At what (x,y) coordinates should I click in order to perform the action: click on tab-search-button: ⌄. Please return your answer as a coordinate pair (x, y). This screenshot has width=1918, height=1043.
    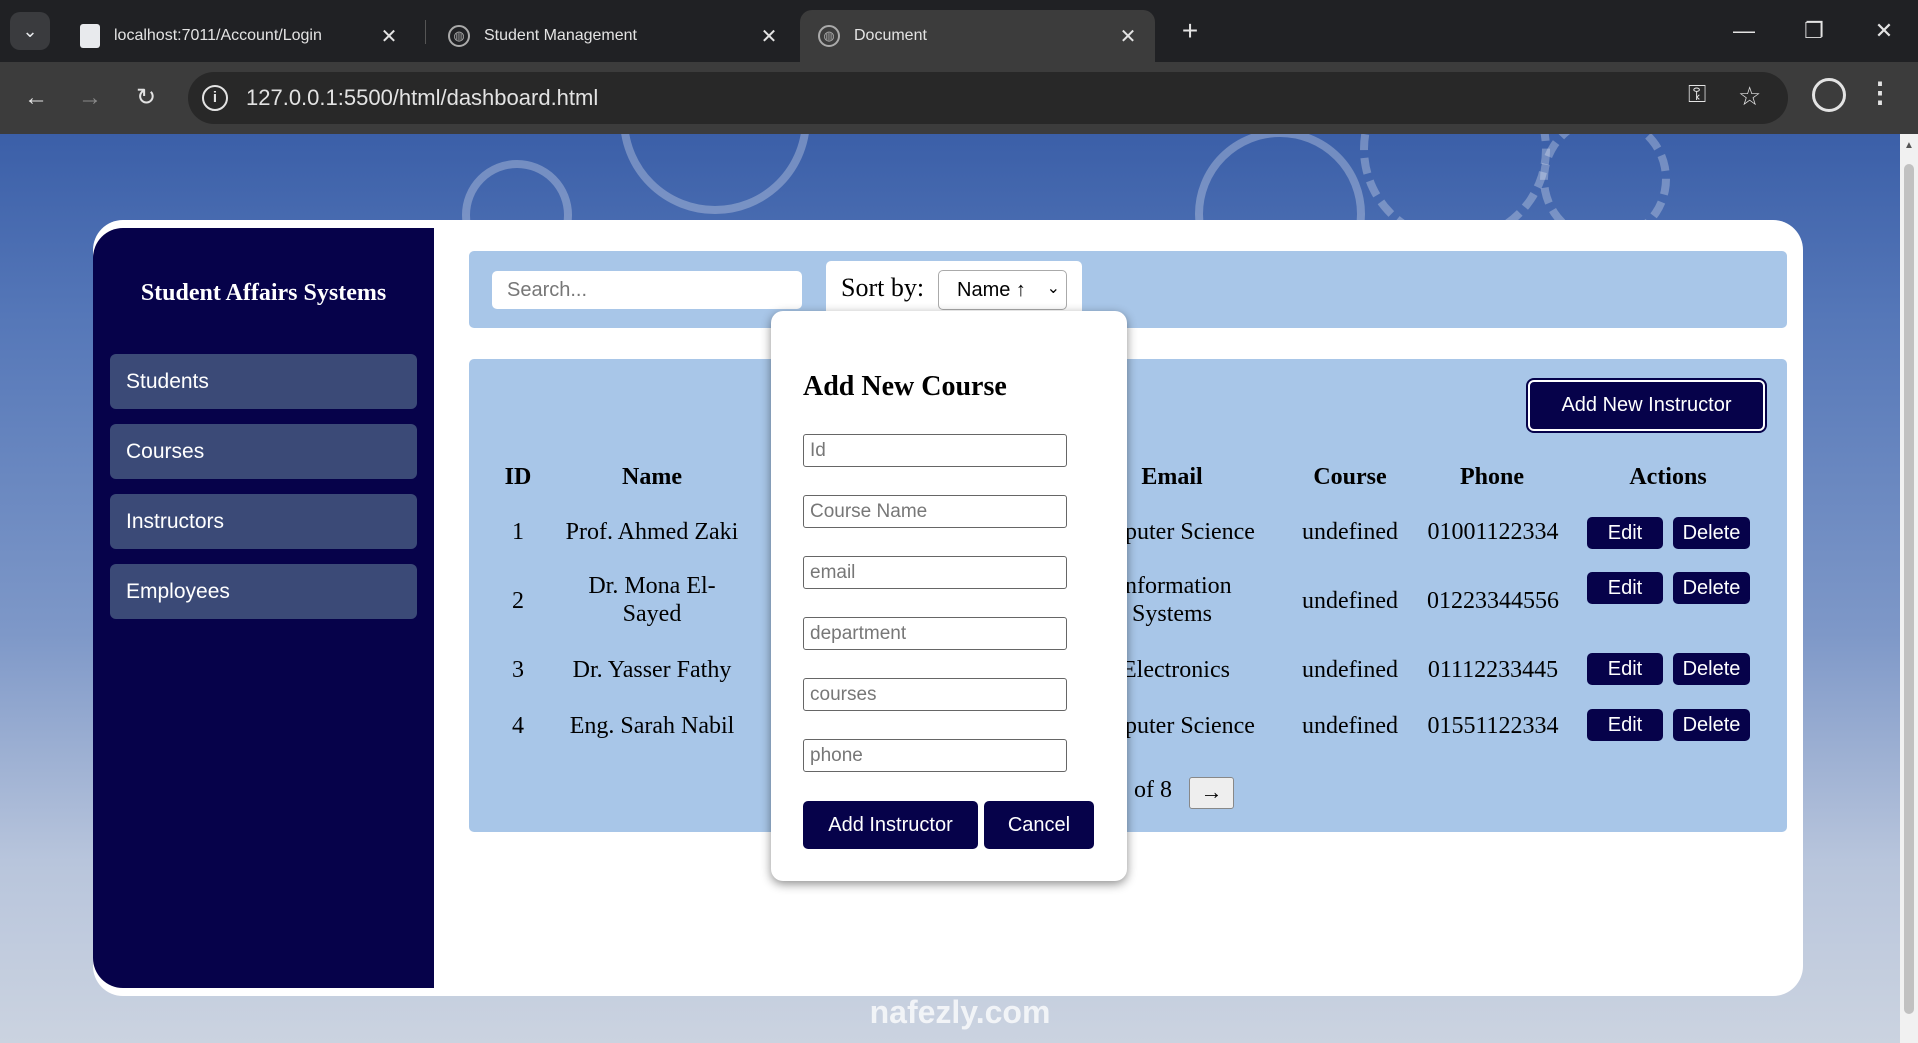
    Looking at the image, I should click on (30, 31).